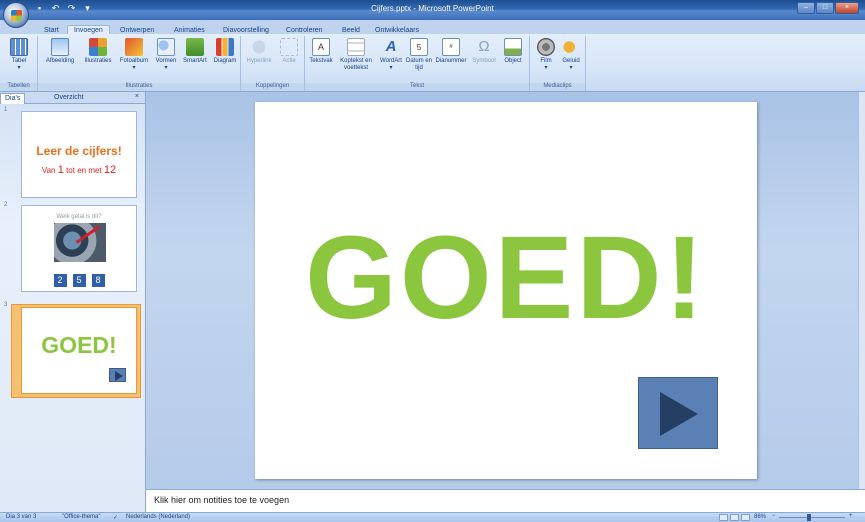 This screenshot has height=522, width=865. Describe the element at coordinates (546, 61) in the screenshot. I see `film-label: Film` at that location.